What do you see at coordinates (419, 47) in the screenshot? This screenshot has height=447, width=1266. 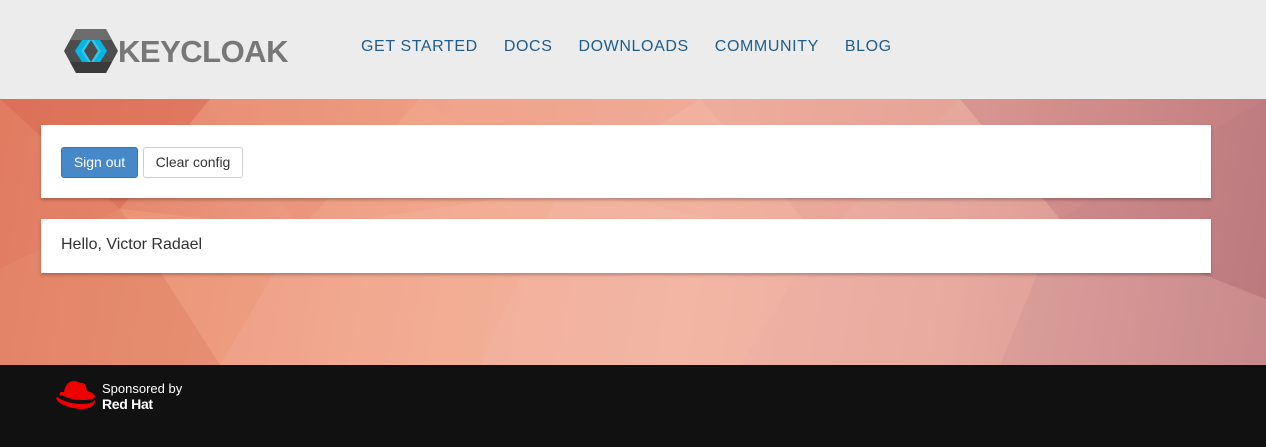 I see `nav-get-started: GET STARTED` at bounding box center [419, 47].